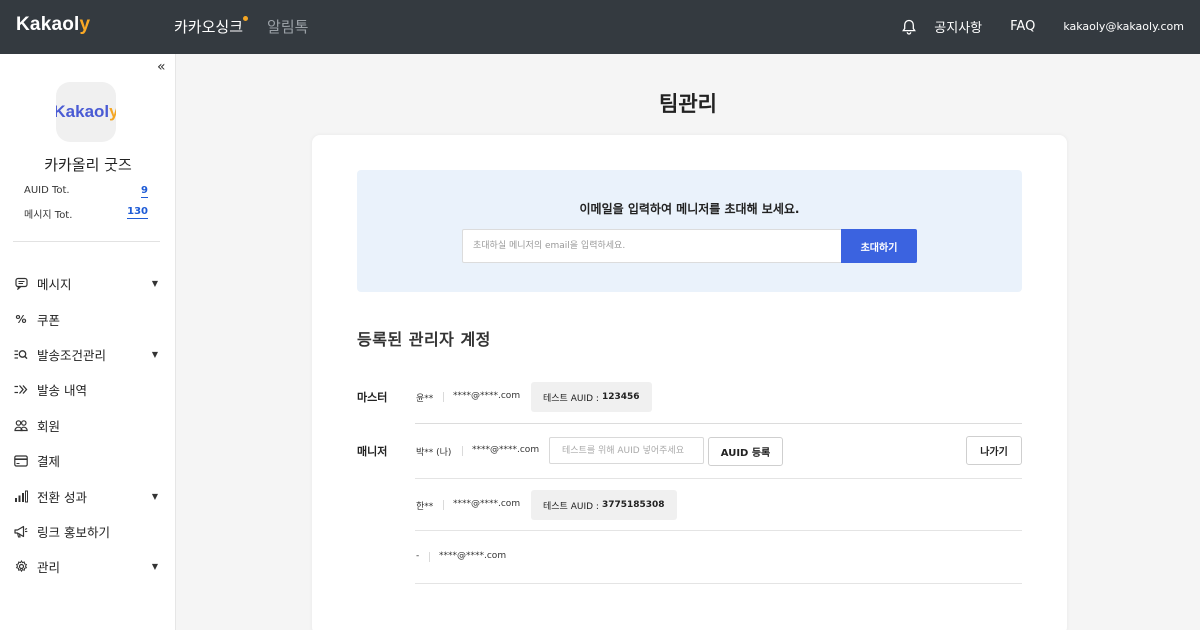  Describe the element at coordinates (86, 241) in the screenshot. I see `sidebar-divider` at that location.